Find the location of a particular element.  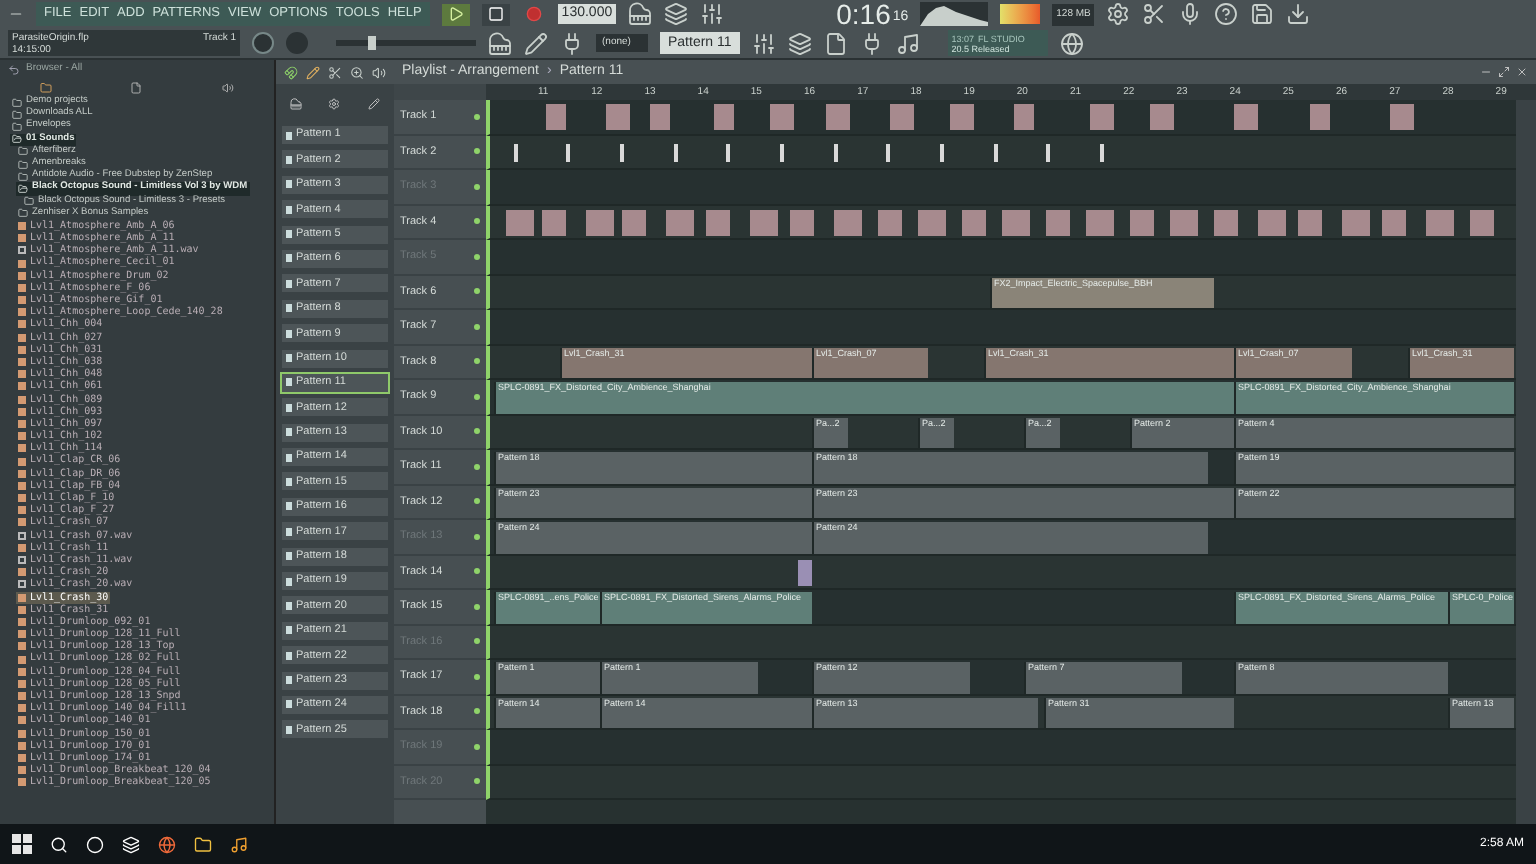

search-icon is located at coordinates (59, 844).